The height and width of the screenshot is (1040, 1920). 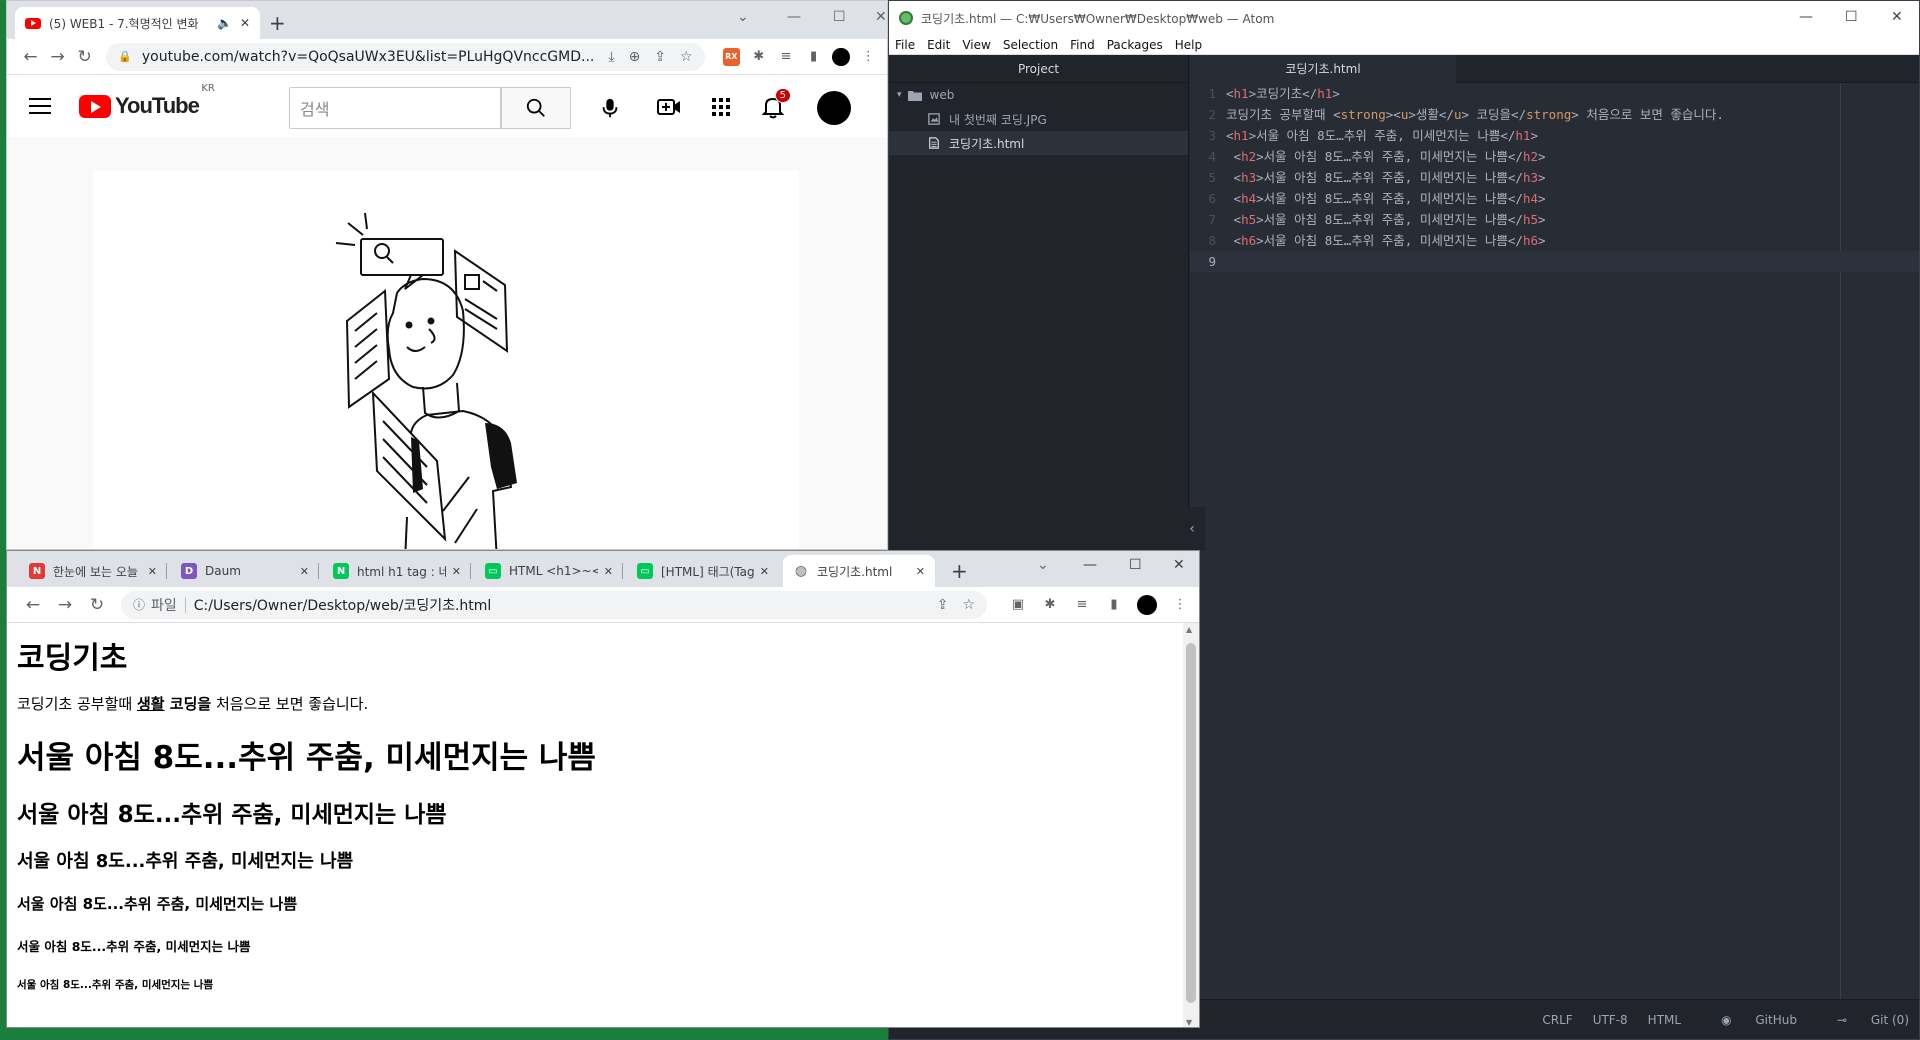 I want to click on atom-minimize-button: —, so click(x=1806, y=17).